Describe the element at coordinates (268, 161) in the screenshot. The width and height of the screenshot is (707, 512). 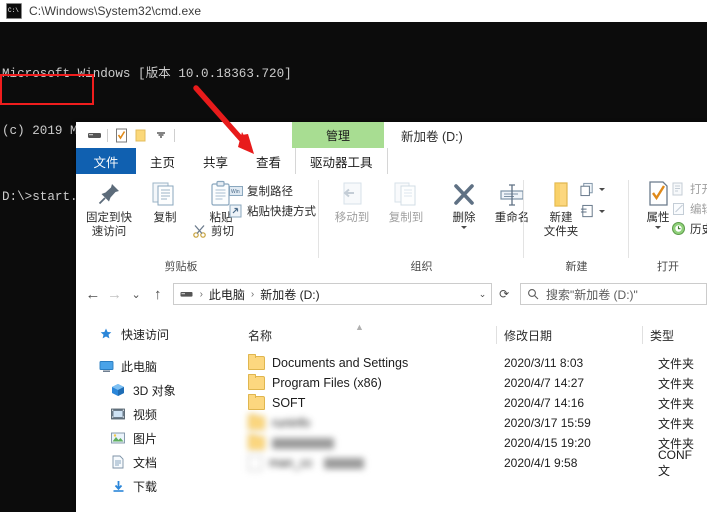
I see `tab-view: 查看` at that location.